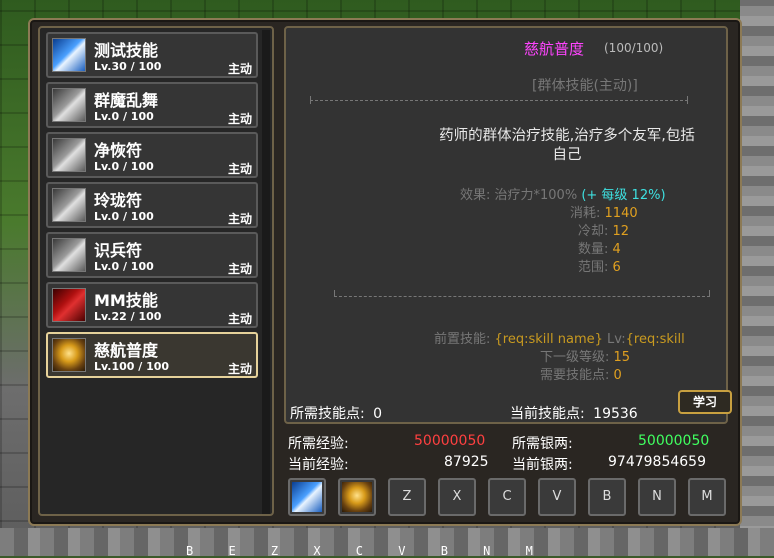 This screenshot has height=558, width=774. I want to click on skill-name: 慈航普度, so click(126, 350).